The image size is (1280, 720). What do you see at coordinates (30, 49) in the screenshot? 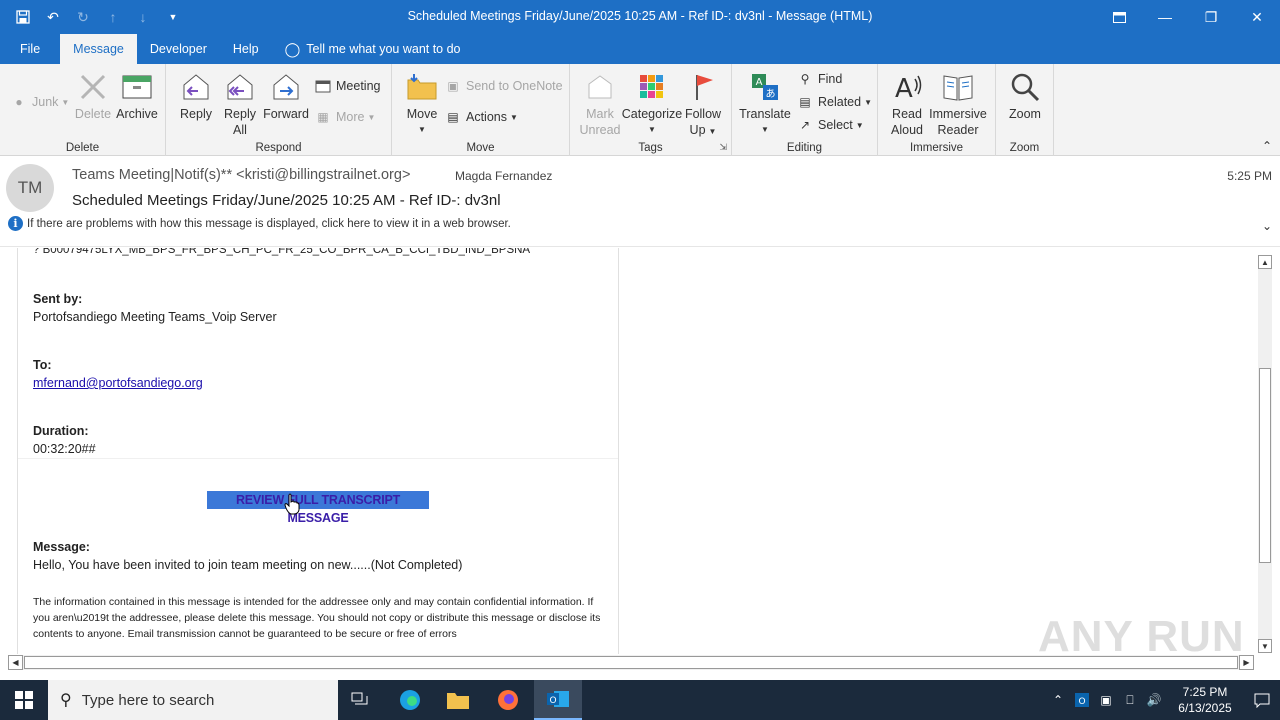
I see `tab-file: File` at bounding box center [30, 49].